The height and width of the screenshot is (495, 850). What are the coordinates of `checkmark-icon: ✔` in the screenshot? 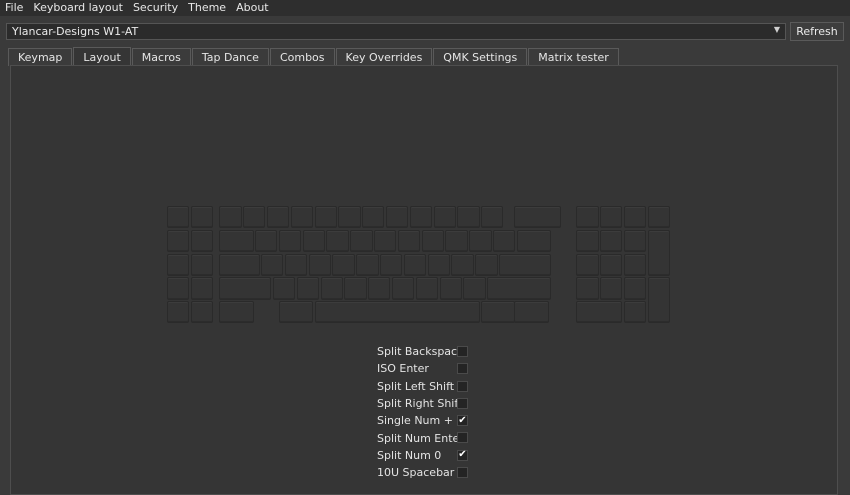 It's located at (462, 455).